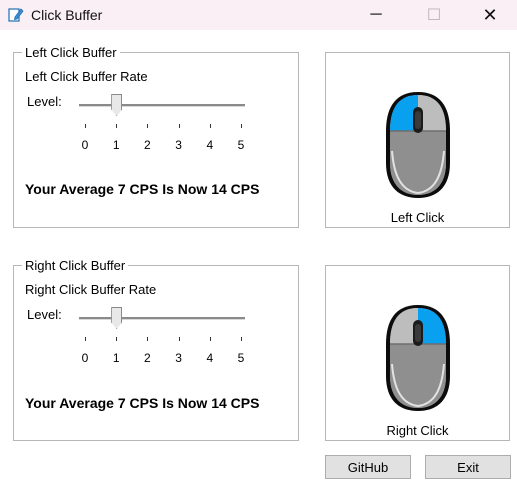 The image size is (517, 487). Describe the element at coordinates (16, 15) in the screenshot. I see `app-pencil-icon` at that location.